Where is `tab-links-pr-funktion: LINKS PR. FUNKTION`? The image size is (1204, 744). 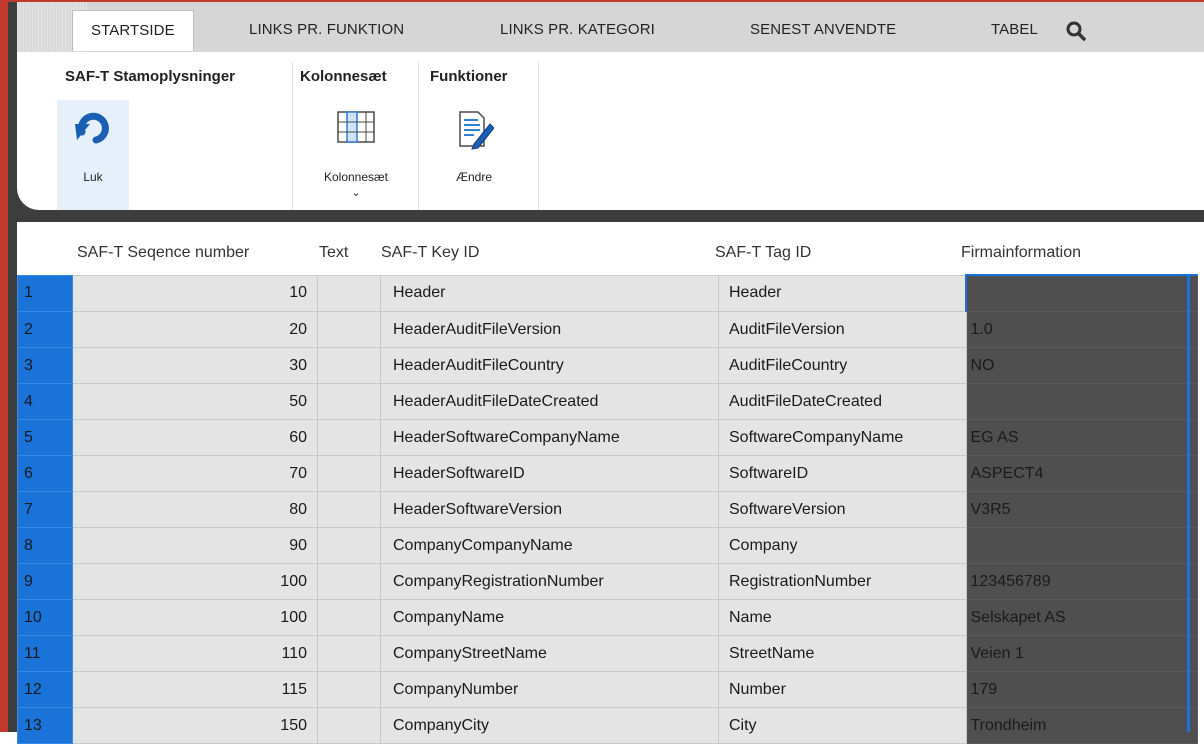 tab-links-pr-funktion: LINKS PR. FUNKTION is located at coordinates (326, 30).